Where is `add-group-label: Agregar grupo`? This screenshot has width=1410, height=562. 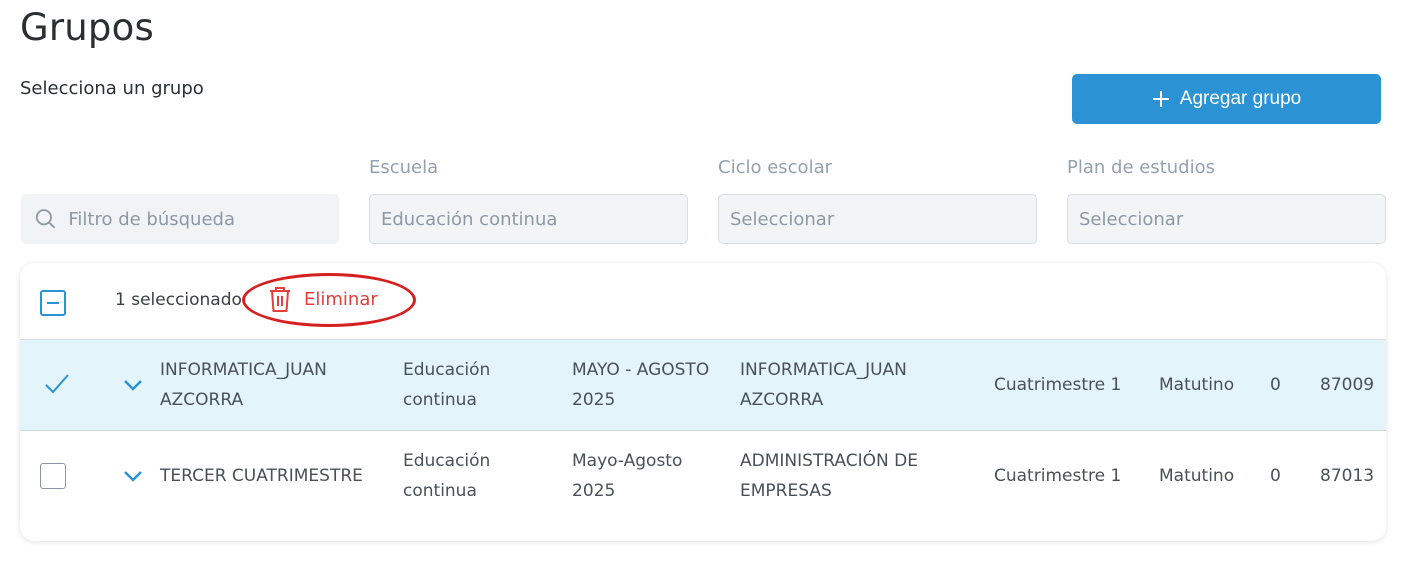
add-group-label: Agregar grupo is located at coordinates (1240, 98).